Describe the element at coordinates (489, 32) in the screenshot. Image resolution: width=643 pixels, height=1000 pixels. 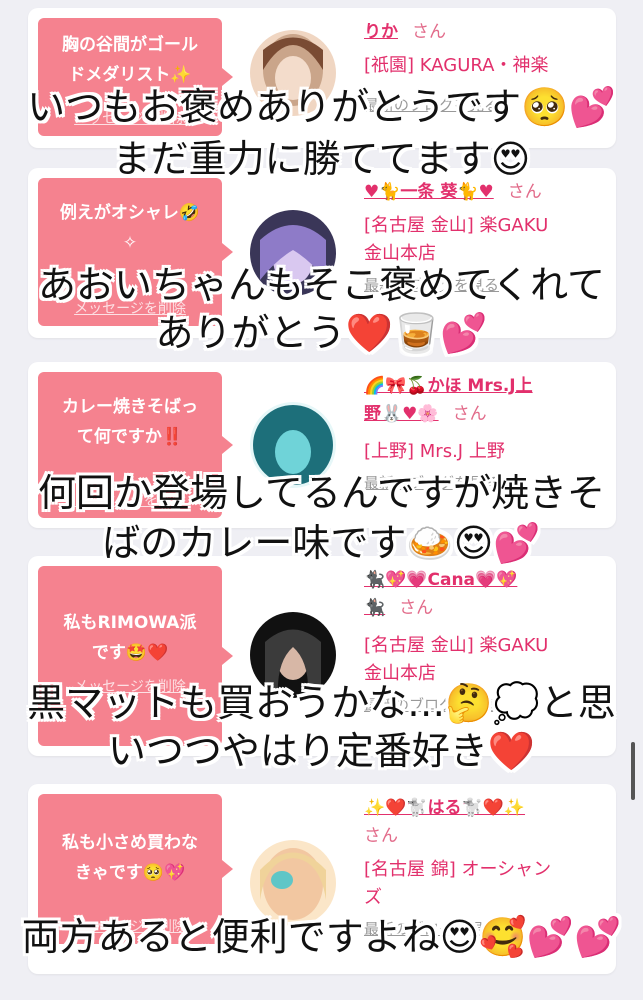
I see `cast-name: りか さん` at that location.